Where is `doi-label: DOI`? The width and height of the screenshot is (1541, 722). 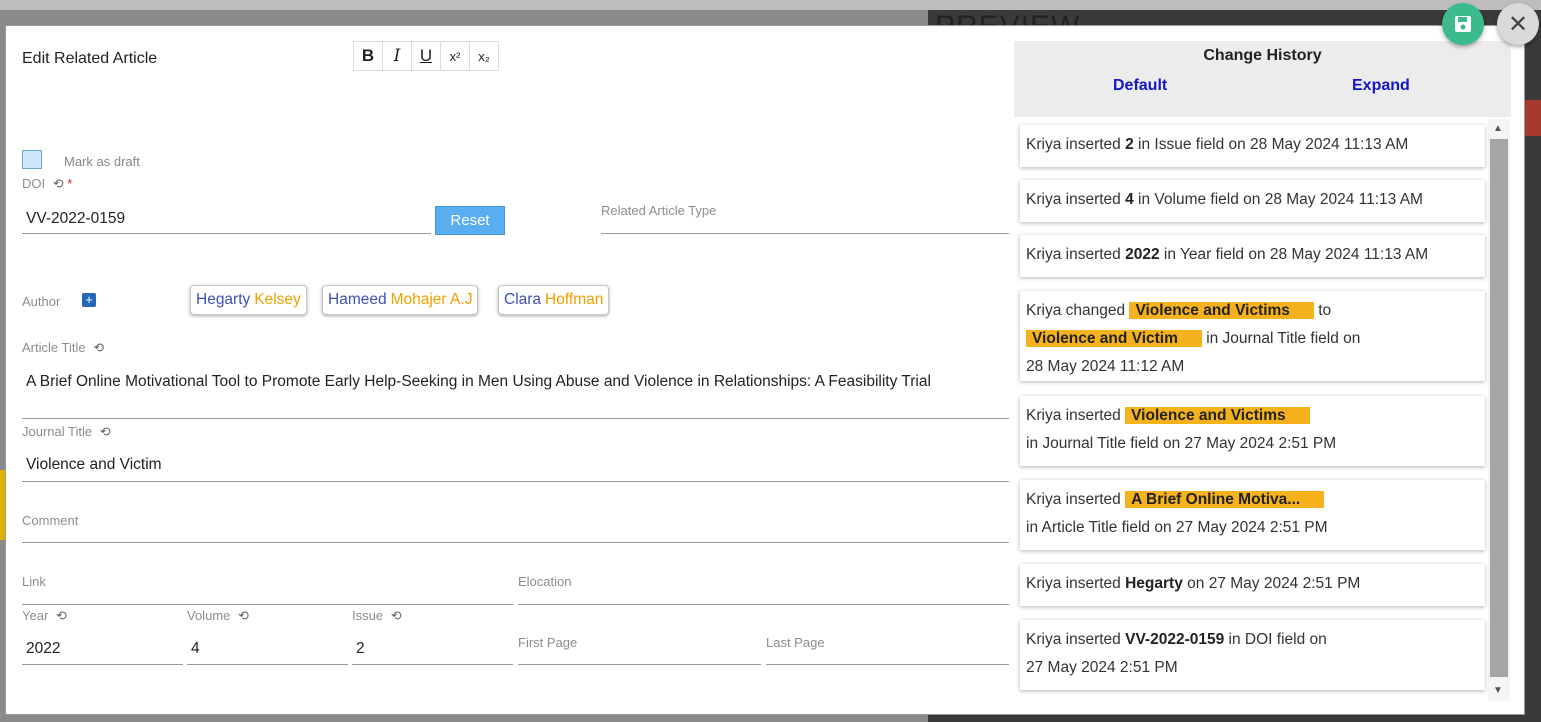
doi-label: DOI is located at coordinates (34, 183).